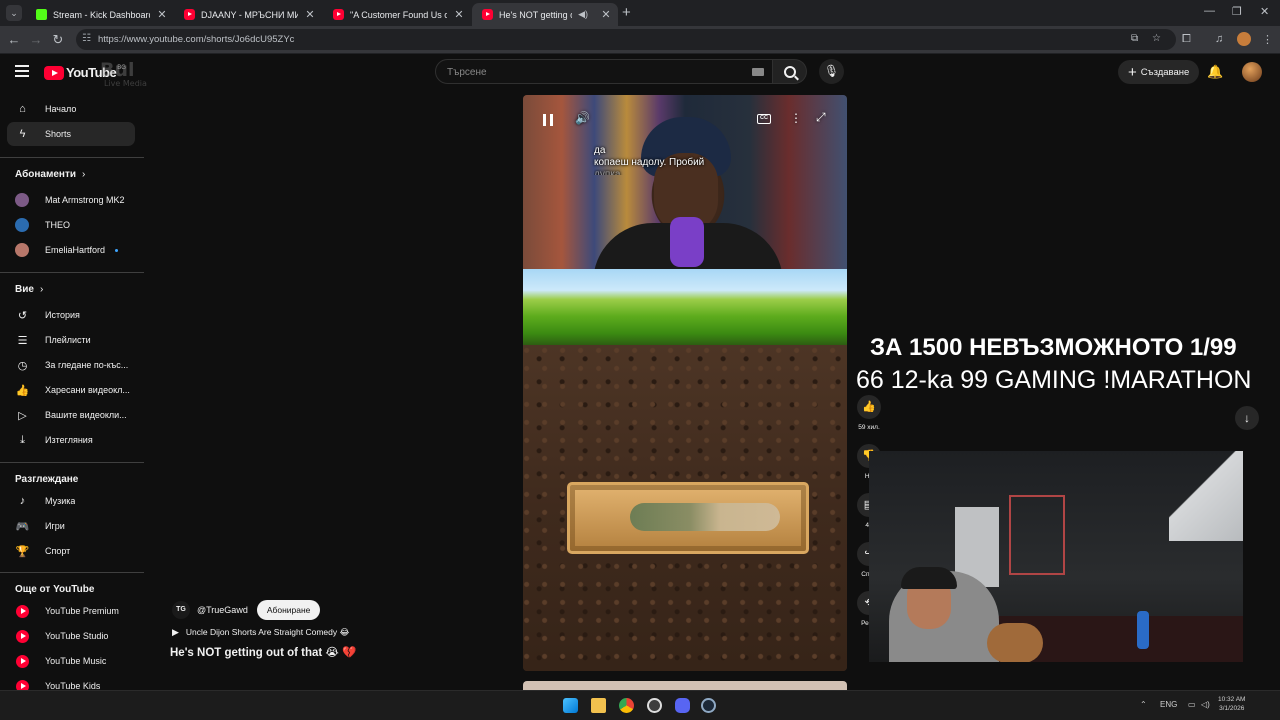  What do you see at coordinates (14, 39) in the screenshot?
I see `back-icon: ←` at bounding box center [14, 39].